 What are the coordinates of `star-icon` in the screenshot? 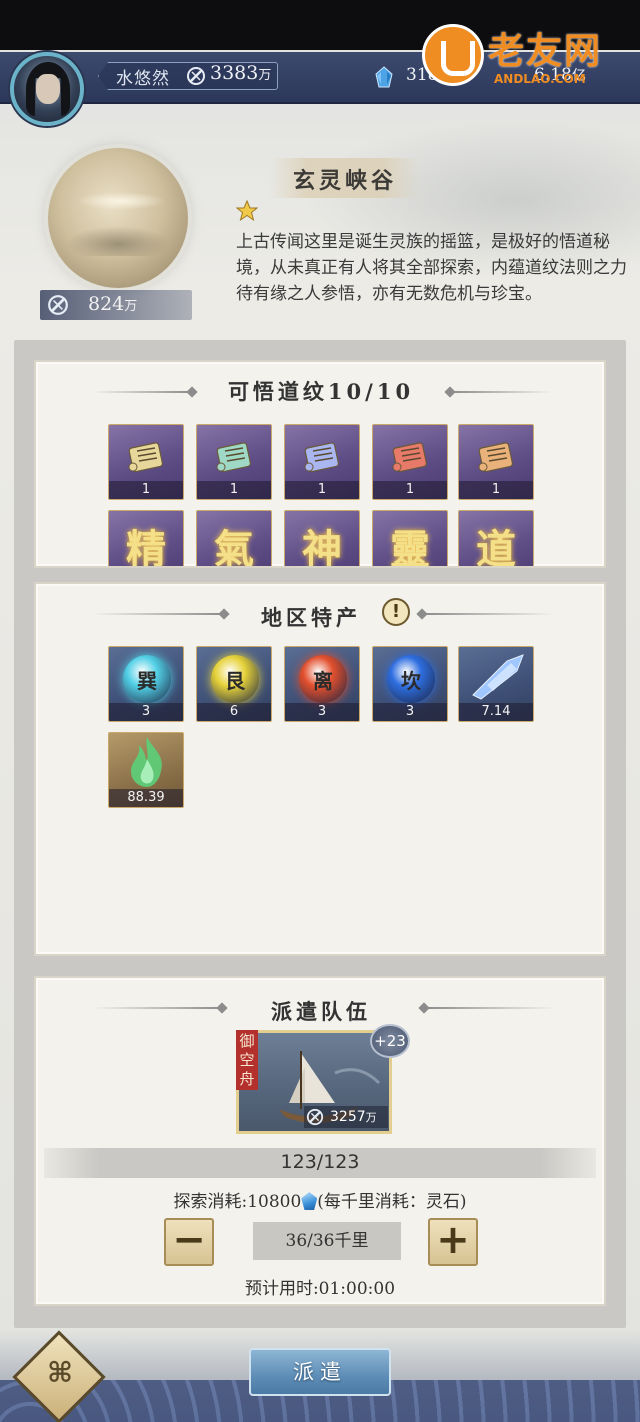 It's located at (247, 211).